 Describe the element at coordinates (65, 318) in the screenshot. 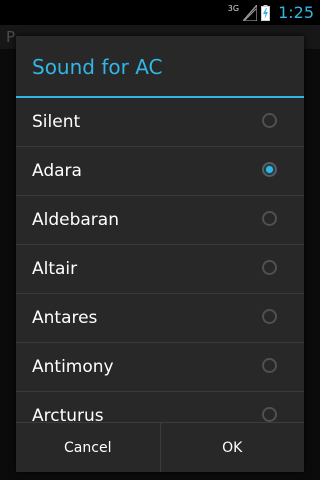

I see `list-item-label: Antares` at that location.